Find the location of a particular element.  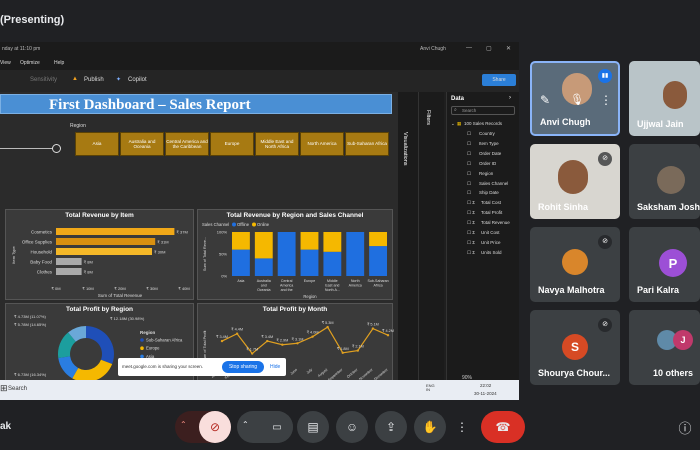

table-expand-icon: ⌄ is located at coordinates (453, 124).